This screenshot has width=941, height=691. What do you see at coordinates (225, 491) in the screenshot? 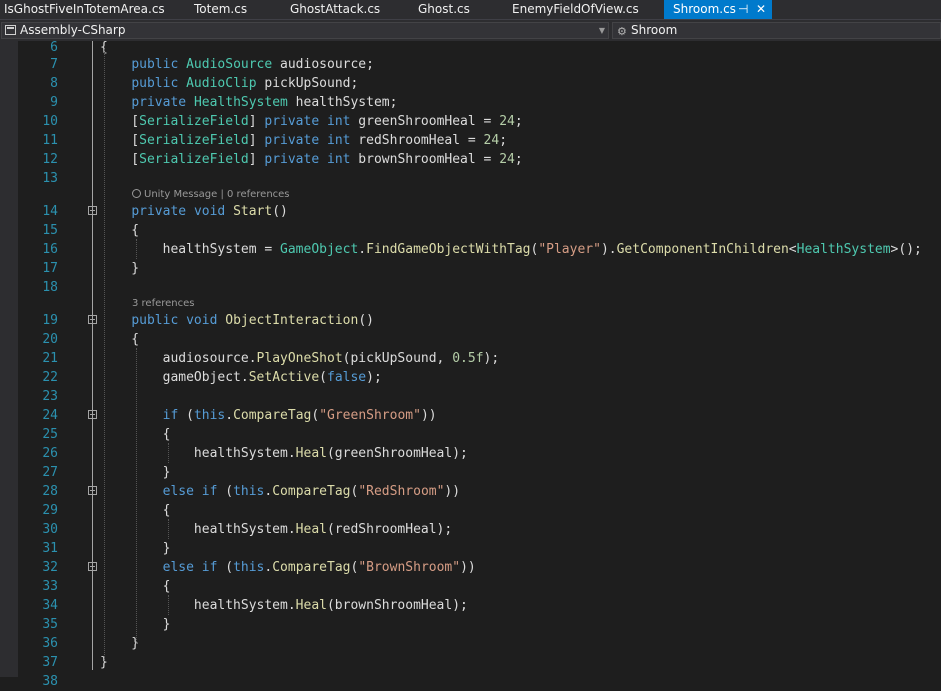
I see `code-token: (` at bounding box center [225, 491].